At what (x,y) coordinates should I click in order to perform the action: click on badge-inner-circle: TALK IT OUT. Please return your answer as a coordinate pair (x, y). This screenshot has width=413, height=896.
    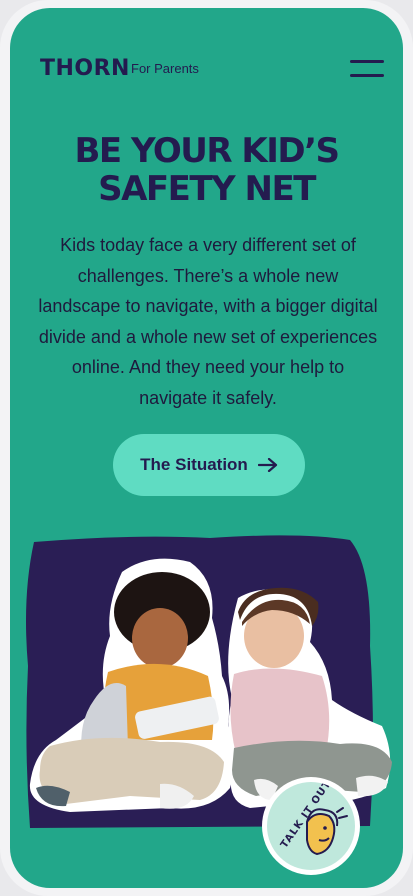
    Looking at the image, I should click on (311, 826).